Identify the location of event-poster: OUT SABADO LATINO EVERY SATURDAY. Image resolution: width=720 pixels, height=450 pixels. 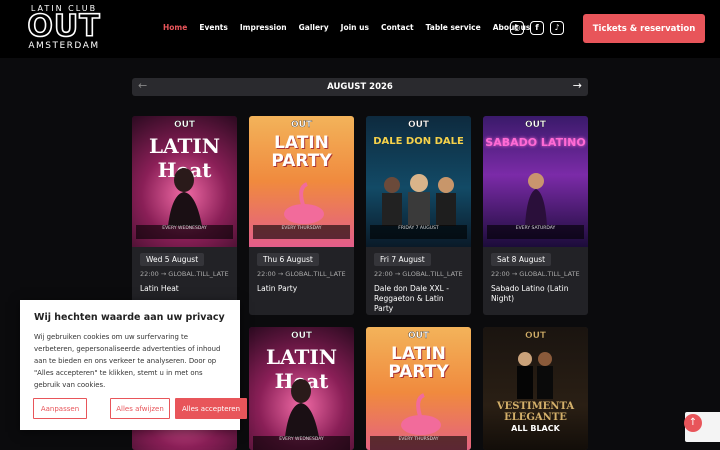
(535, 181).